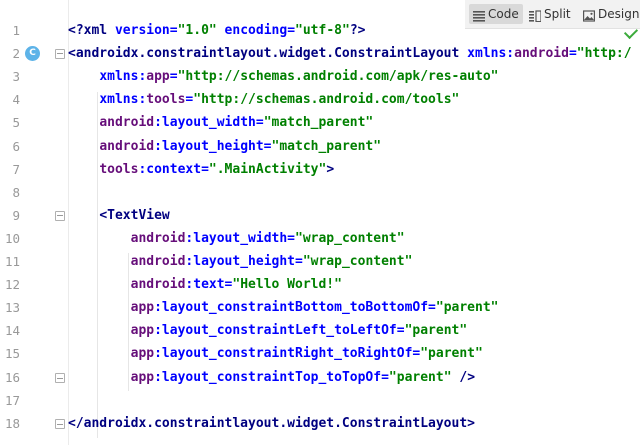 The width and height of the screenshot is (640, 445). Describe the element at coordinates (123, 77) in the screenshot. I see `code-token: xmlns:` at that location.